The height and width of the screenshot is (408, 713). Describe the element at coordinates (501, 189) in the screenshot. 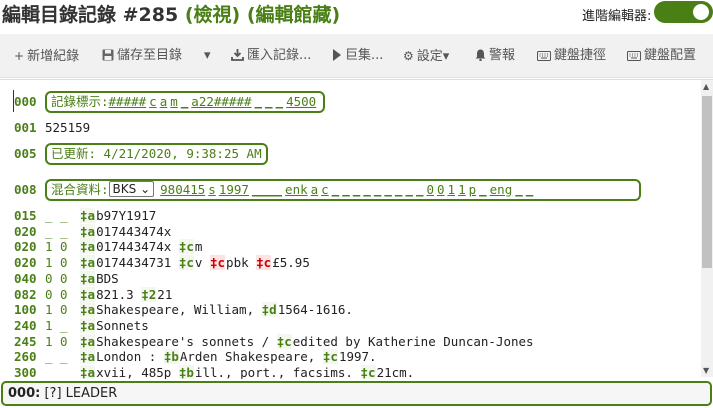

I see `f008-position: eng` at that location.